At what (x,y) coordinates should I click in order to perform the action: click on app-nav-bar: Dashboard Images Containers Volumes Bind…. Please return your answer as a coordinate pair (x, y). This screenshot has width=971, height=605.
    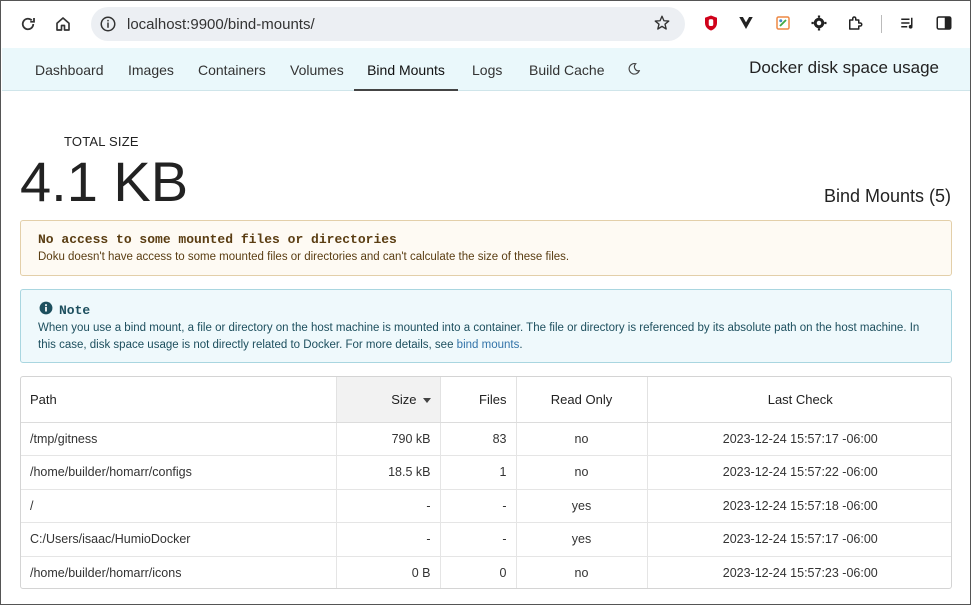
    Looking at the image, I should click on (486, 69).